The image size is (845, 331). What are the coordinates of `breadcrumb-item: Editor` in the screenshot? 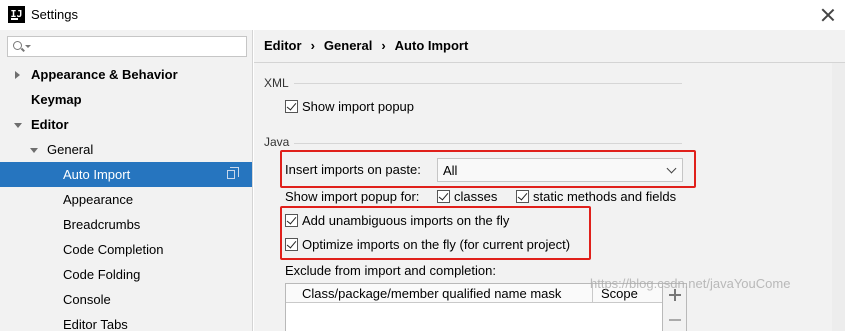 It's located at (283, 45).